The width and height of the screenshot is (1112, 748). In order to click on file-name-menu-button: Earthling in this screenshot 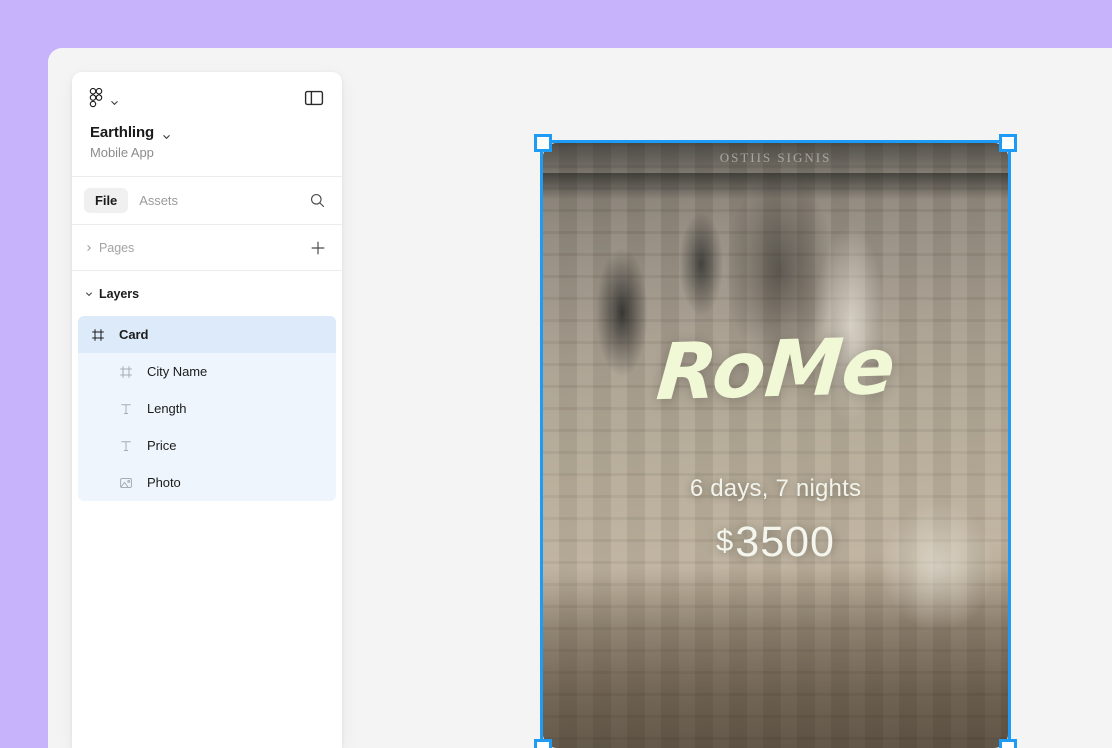, I will do `click(207, 132)`.